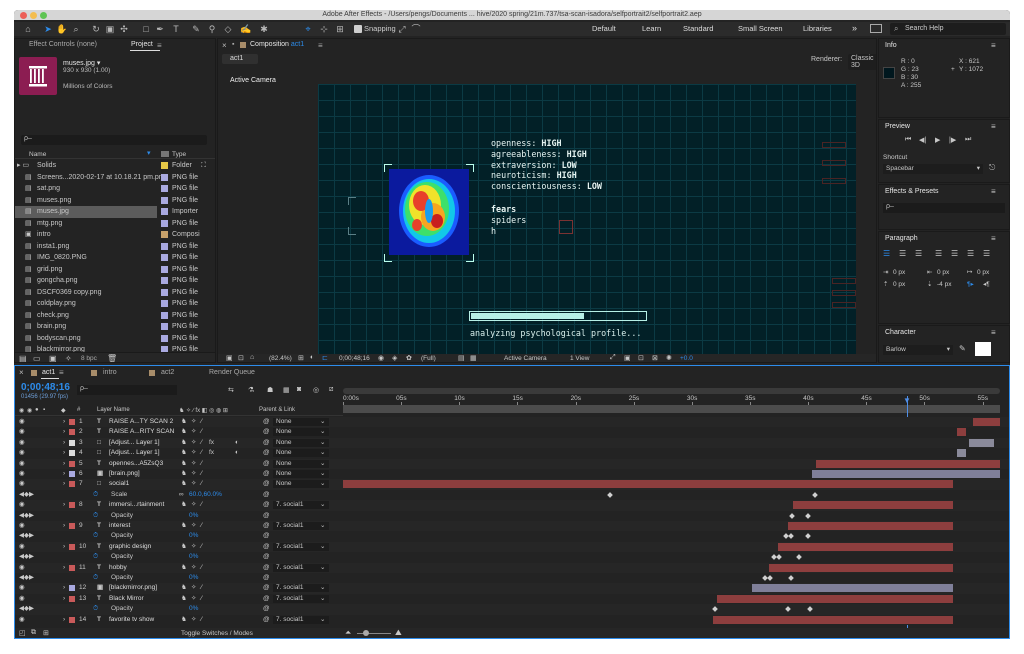 The height and width of the screenshot is (654, 1024). What do you see at coordinates (993, 45) in the screenshot?
I see `info-menu-icon: ≡` at bounding box center [993, 45].